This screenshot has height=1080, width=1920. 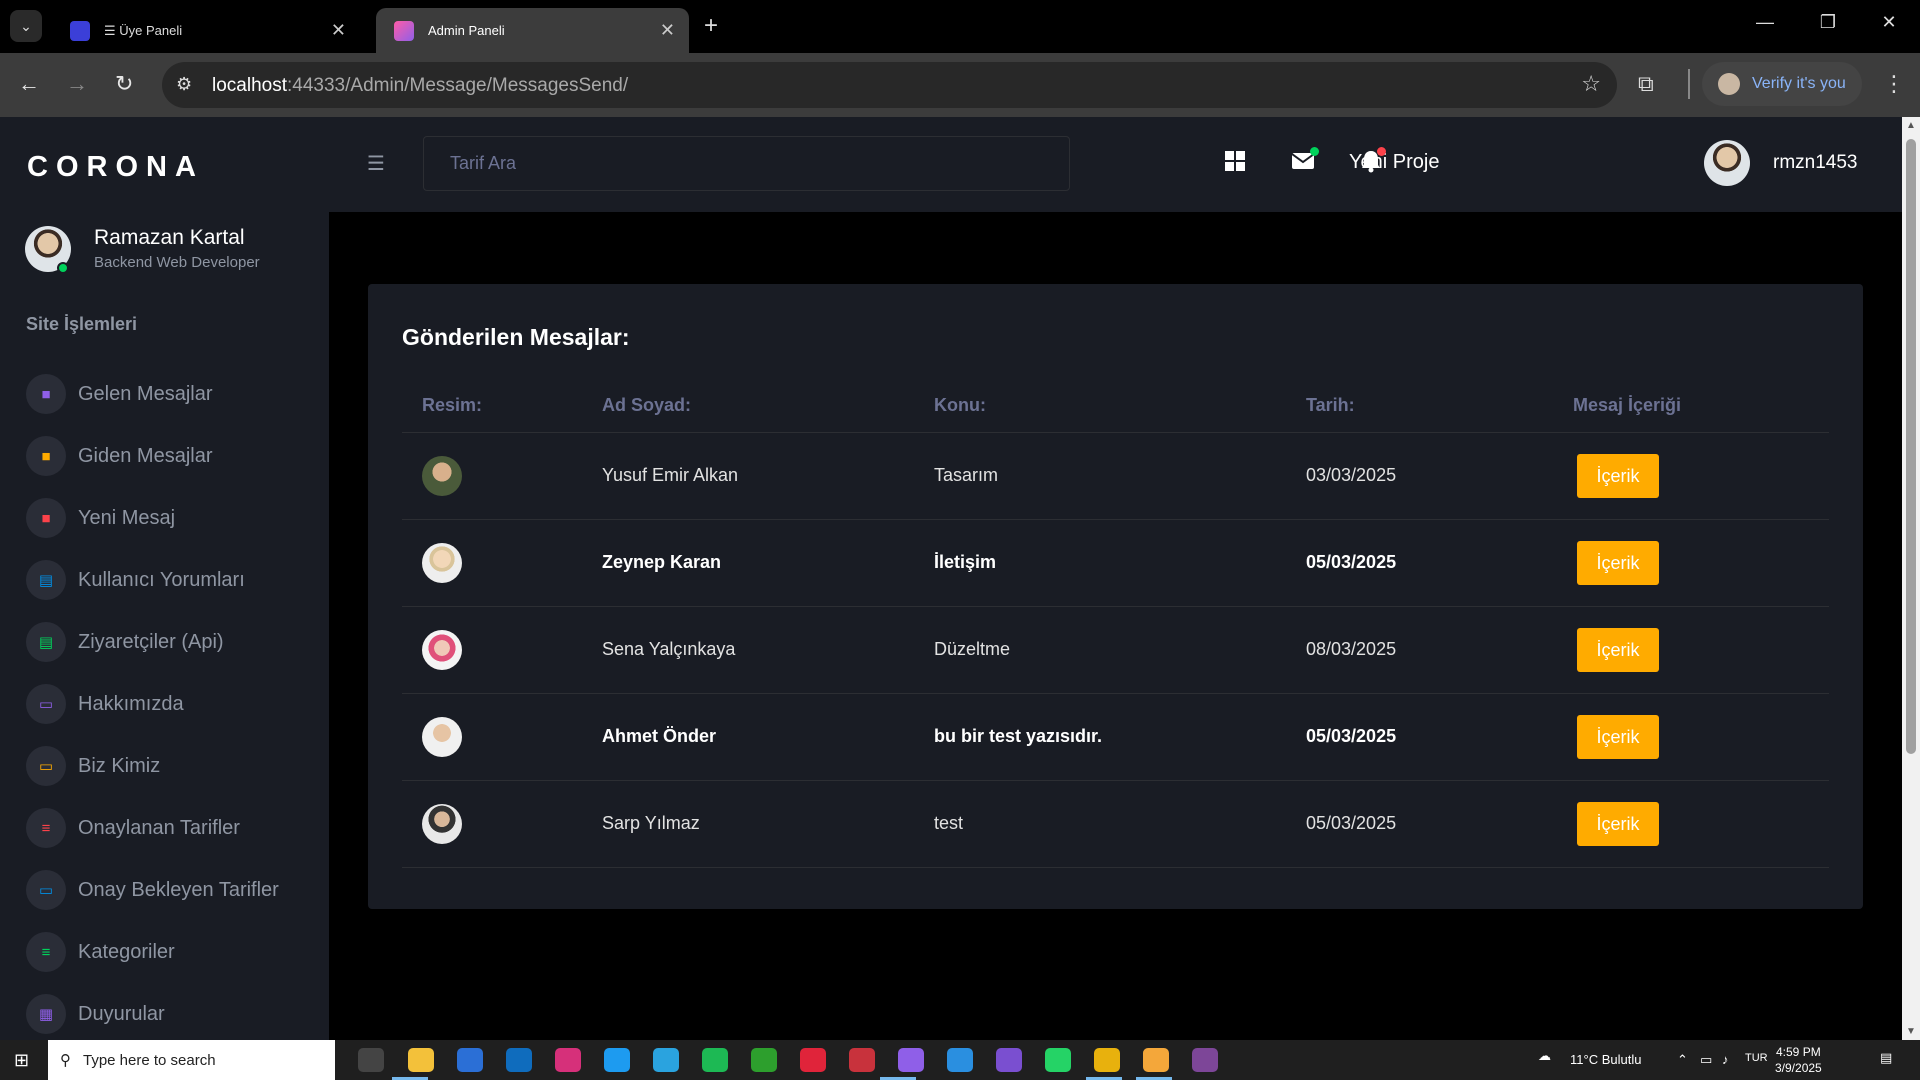 I want to click on weather-icon: ☁, so click(x=1544, y=1056).